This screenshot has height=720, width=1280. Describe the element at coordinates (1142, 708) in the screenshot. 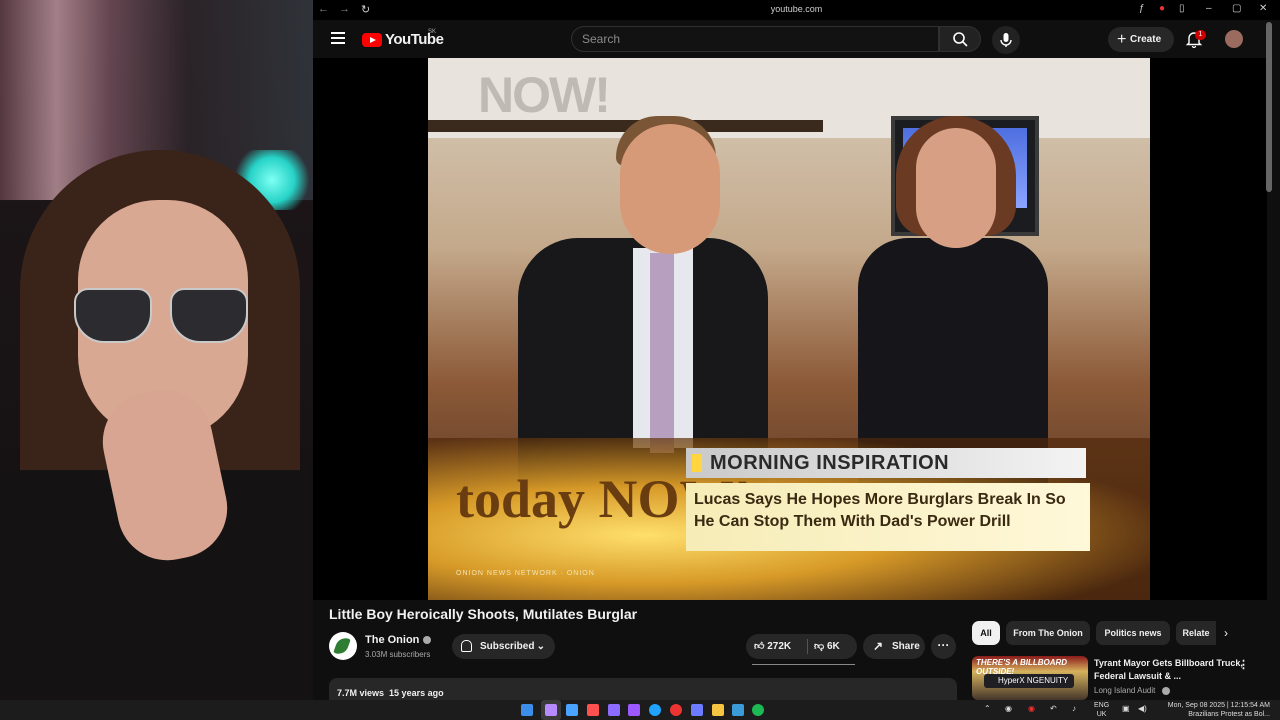

I see `volume-icon: ◀)` at that location.